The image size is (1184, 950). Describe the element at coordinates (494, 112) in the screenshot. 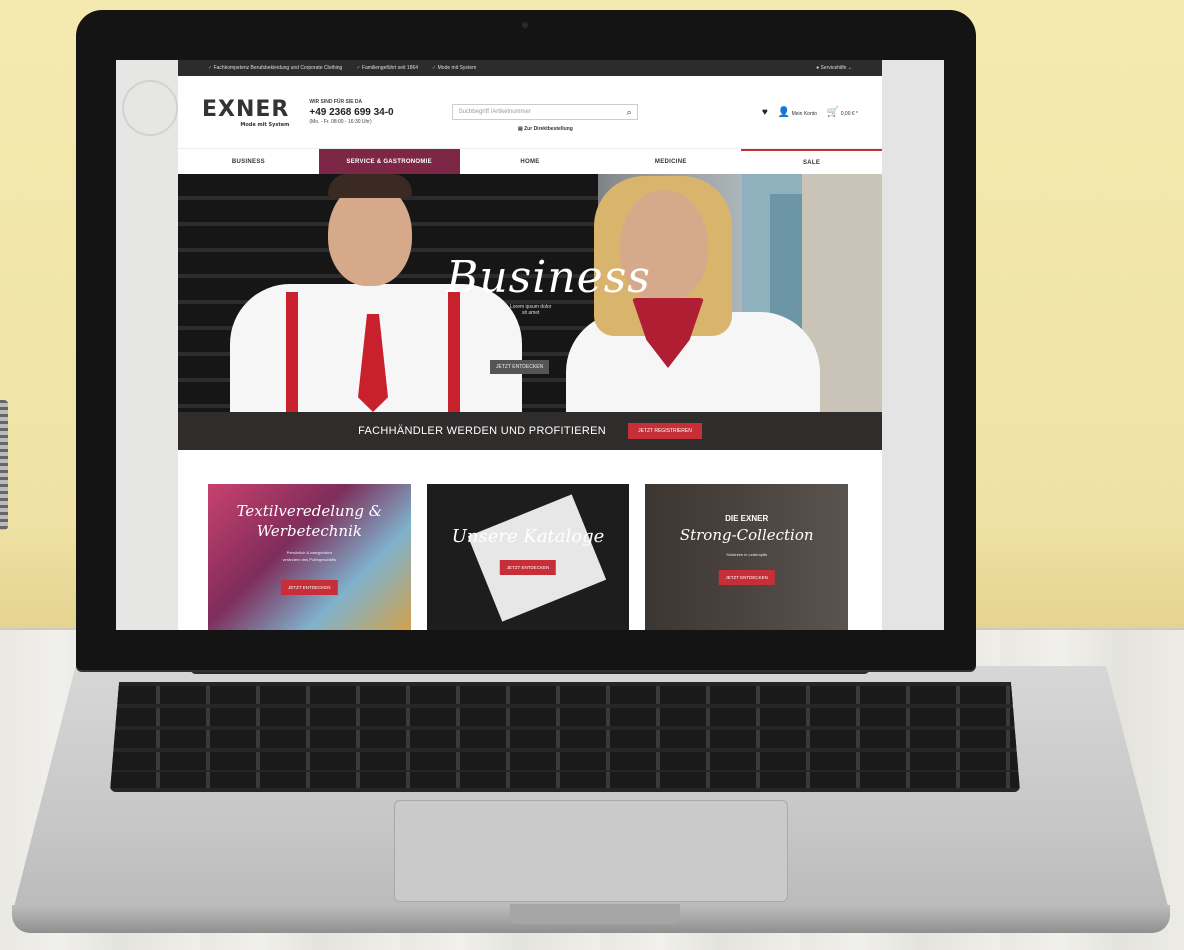

I see `search-placeholder: Suchbegriff /Artikelnummer` at that location.